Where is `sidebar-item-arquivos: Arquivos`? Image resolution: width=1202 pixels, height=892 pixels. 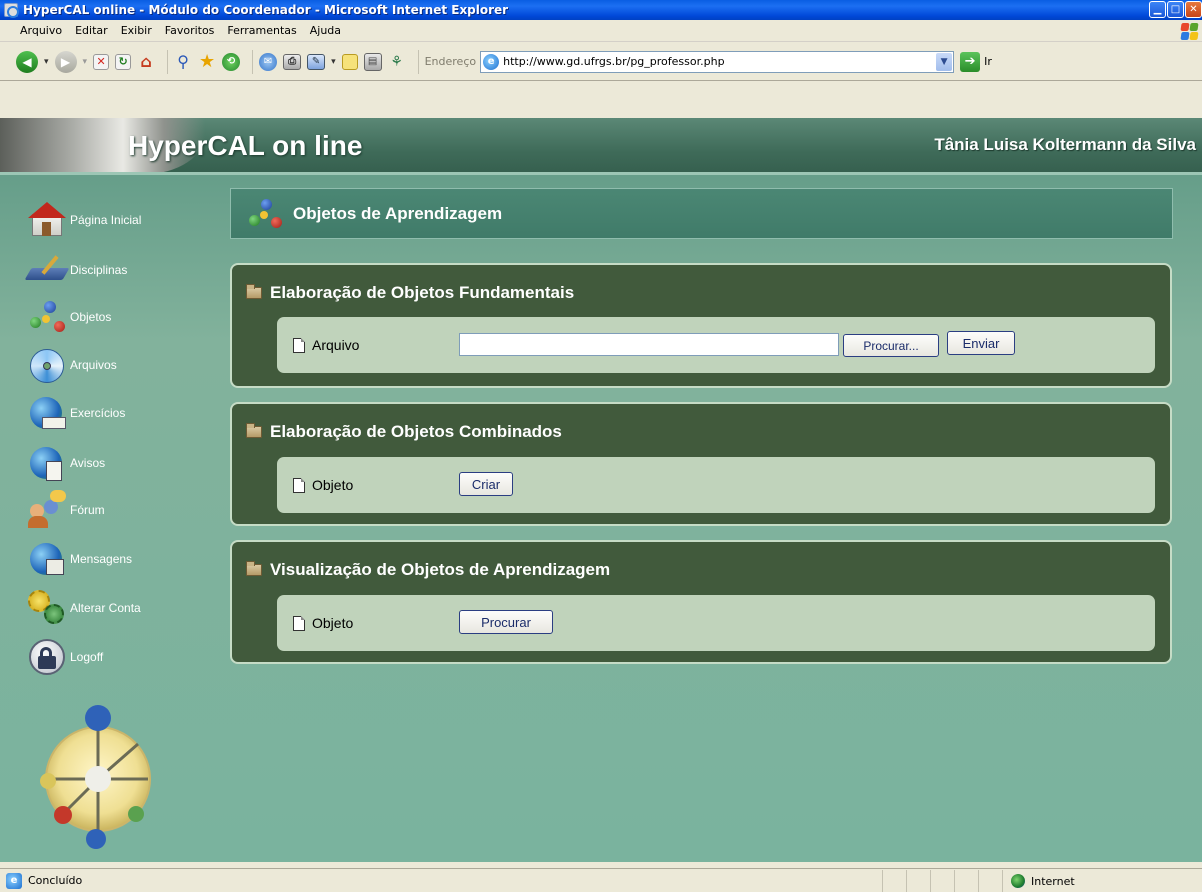 sidebar-item-arquivos: Arquivos is located at coordinates (71, 365).